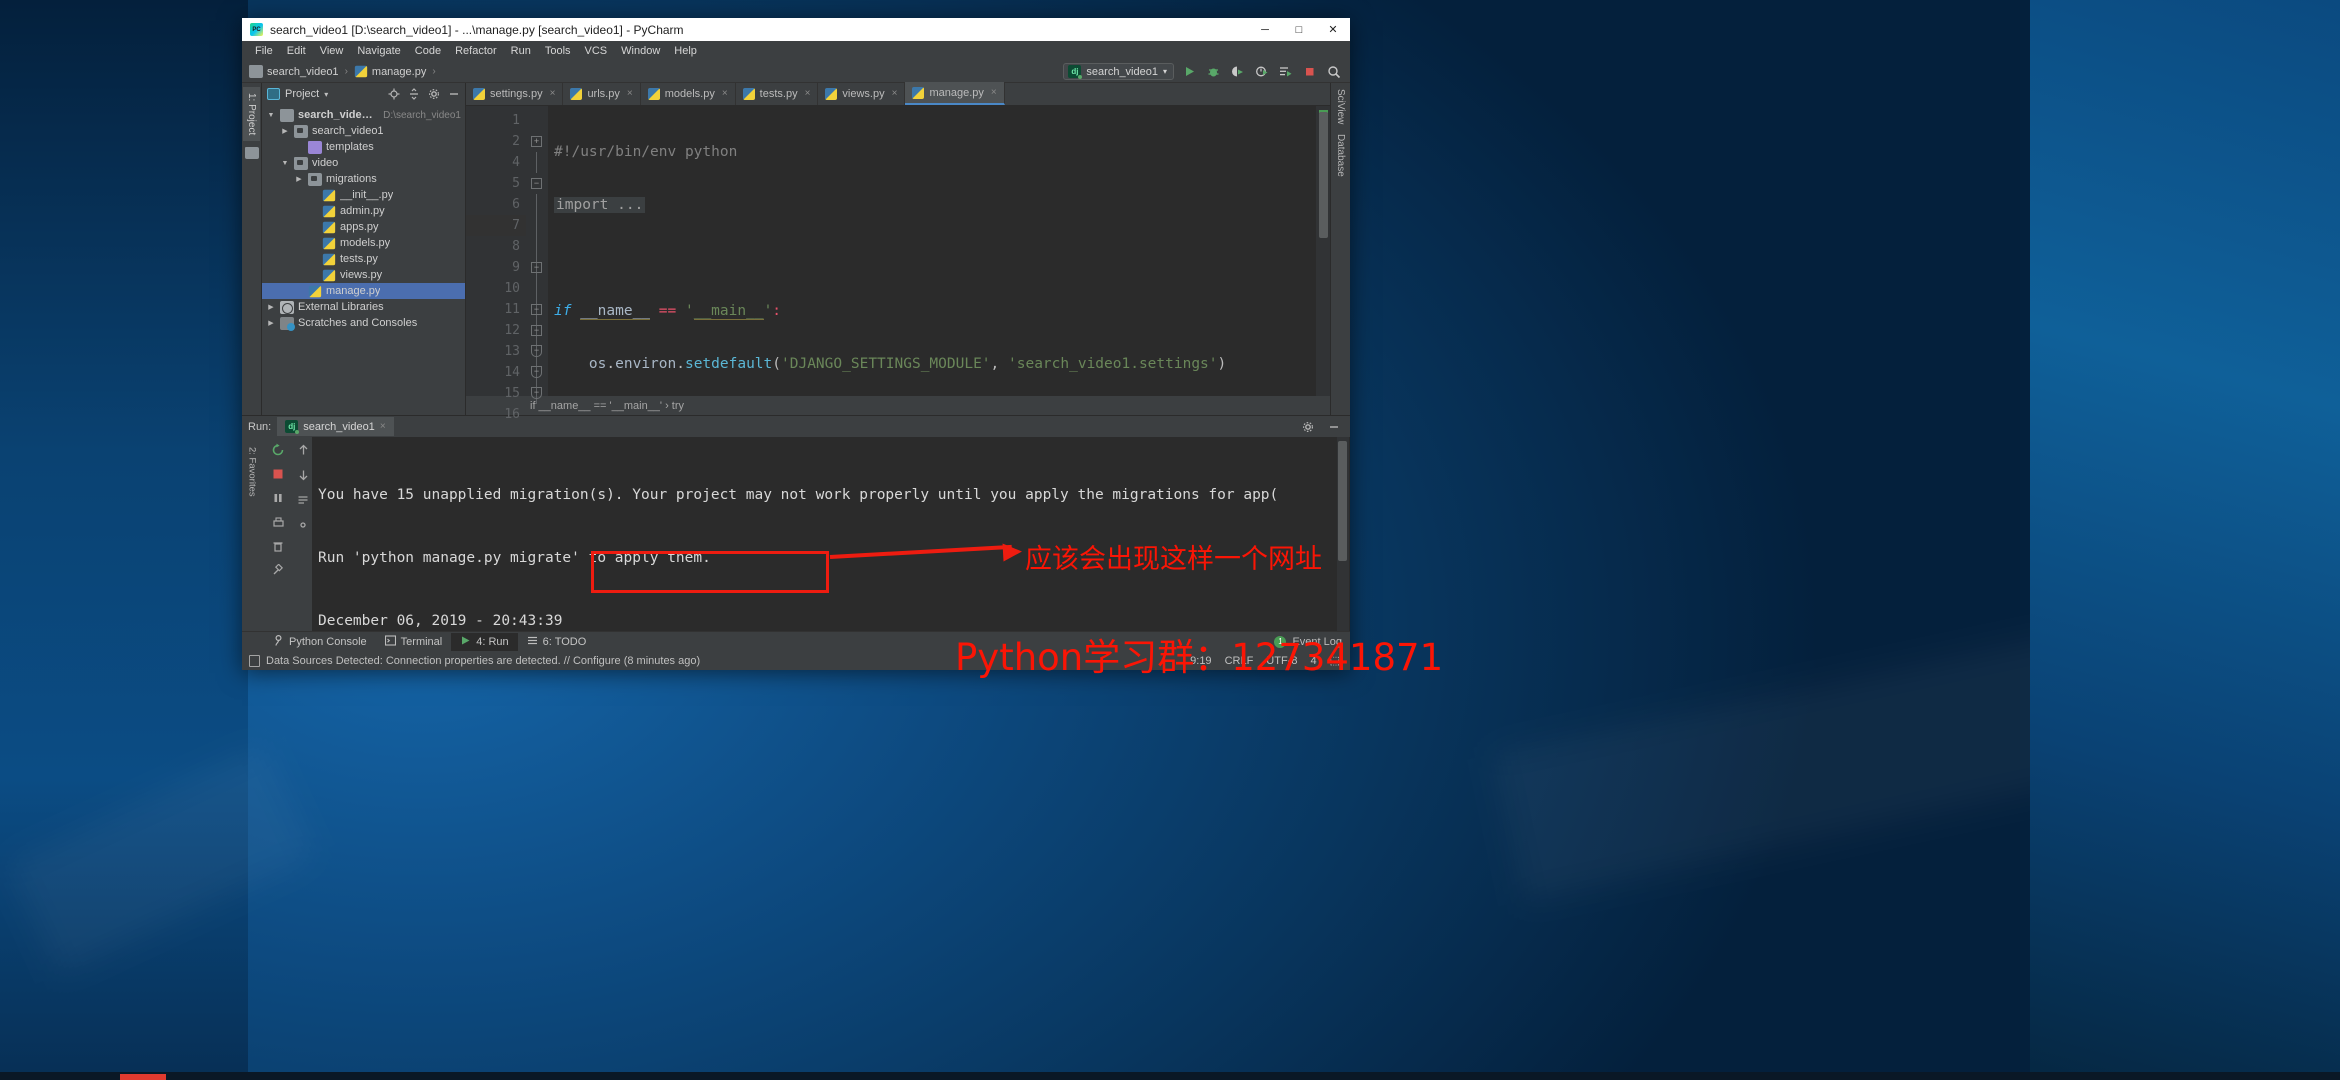 The width and height of the screenshot is (2340, 1080). What do you see at coordinates (596, 51) in the screenshot?
I see `menu-item-vcs: VCS` at bounding box center [596, 51].